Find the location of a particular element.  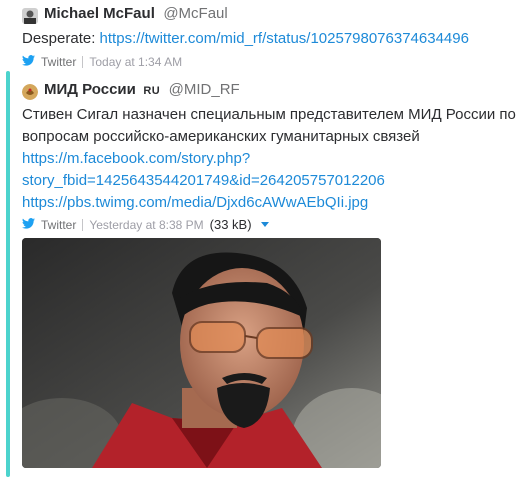

tweet-text: Desperate: is located at coordinates (61, 38).